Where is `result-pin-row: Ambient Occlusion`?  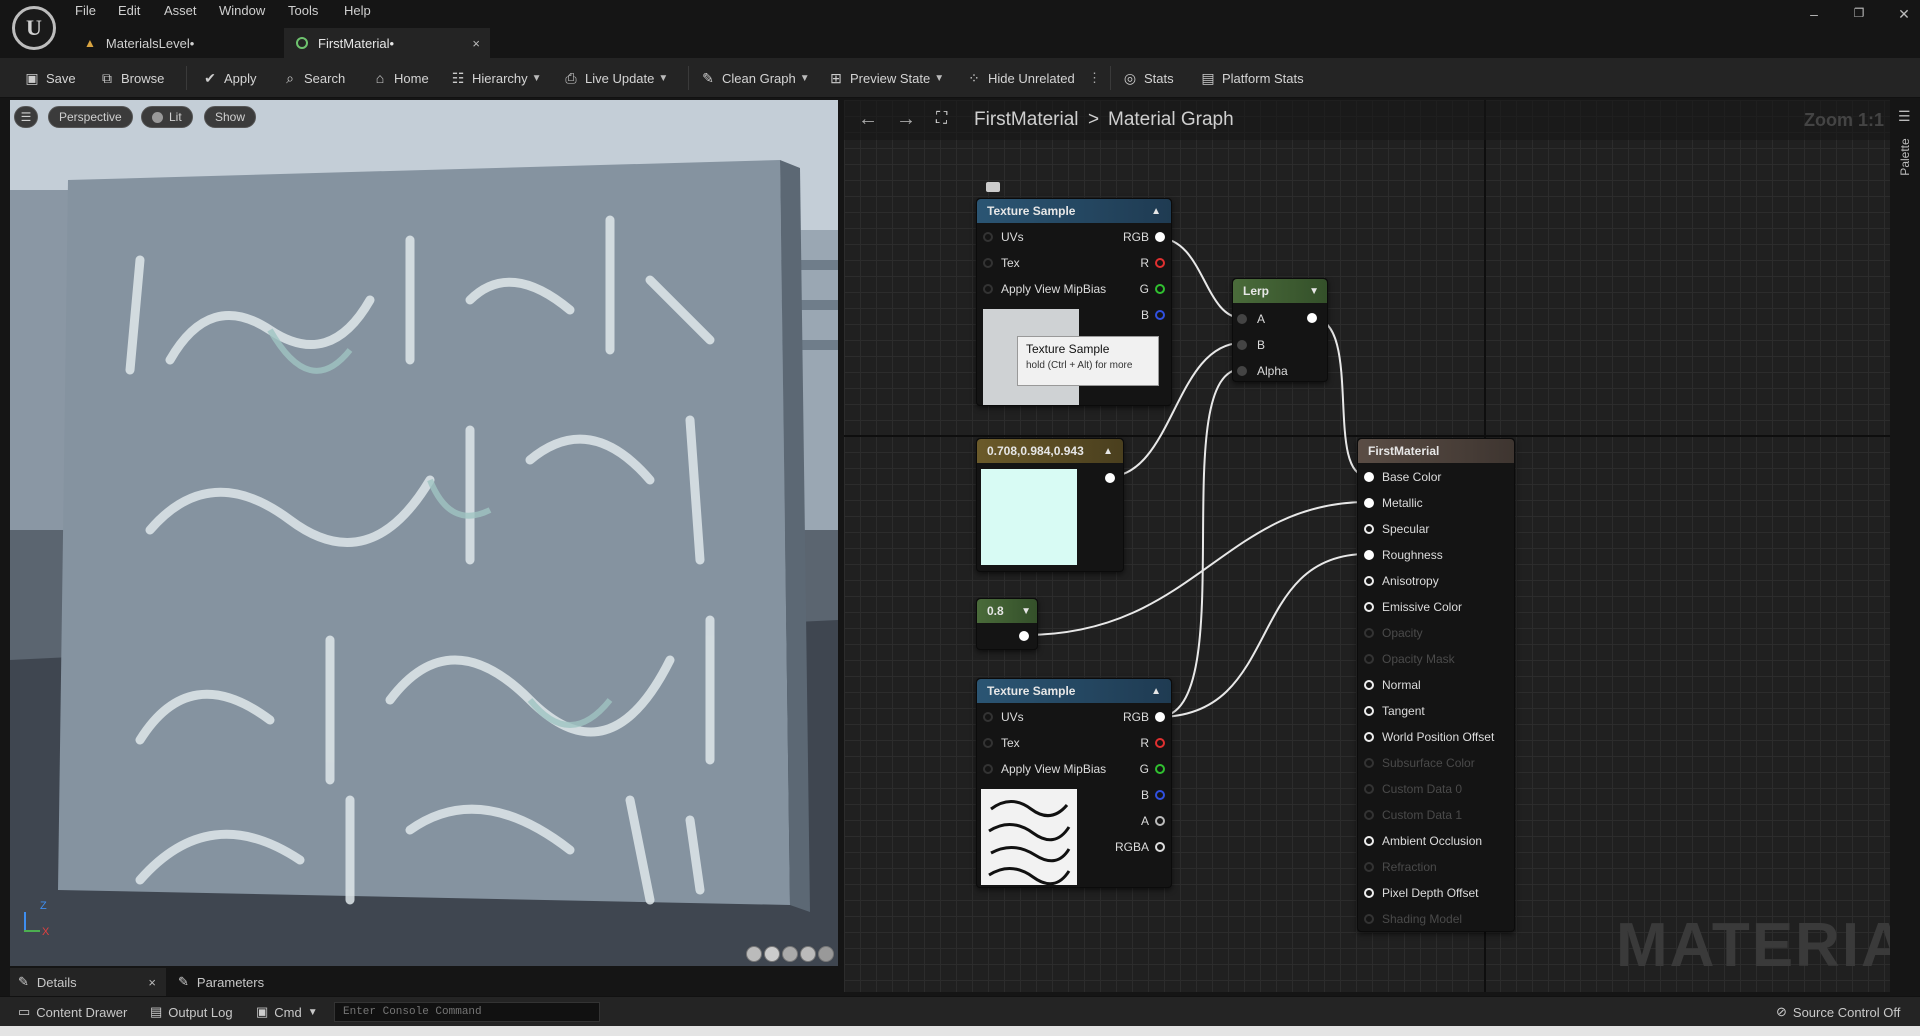 result-pin-row: Ambient Occlusion is located at coordinates (1423, 841).